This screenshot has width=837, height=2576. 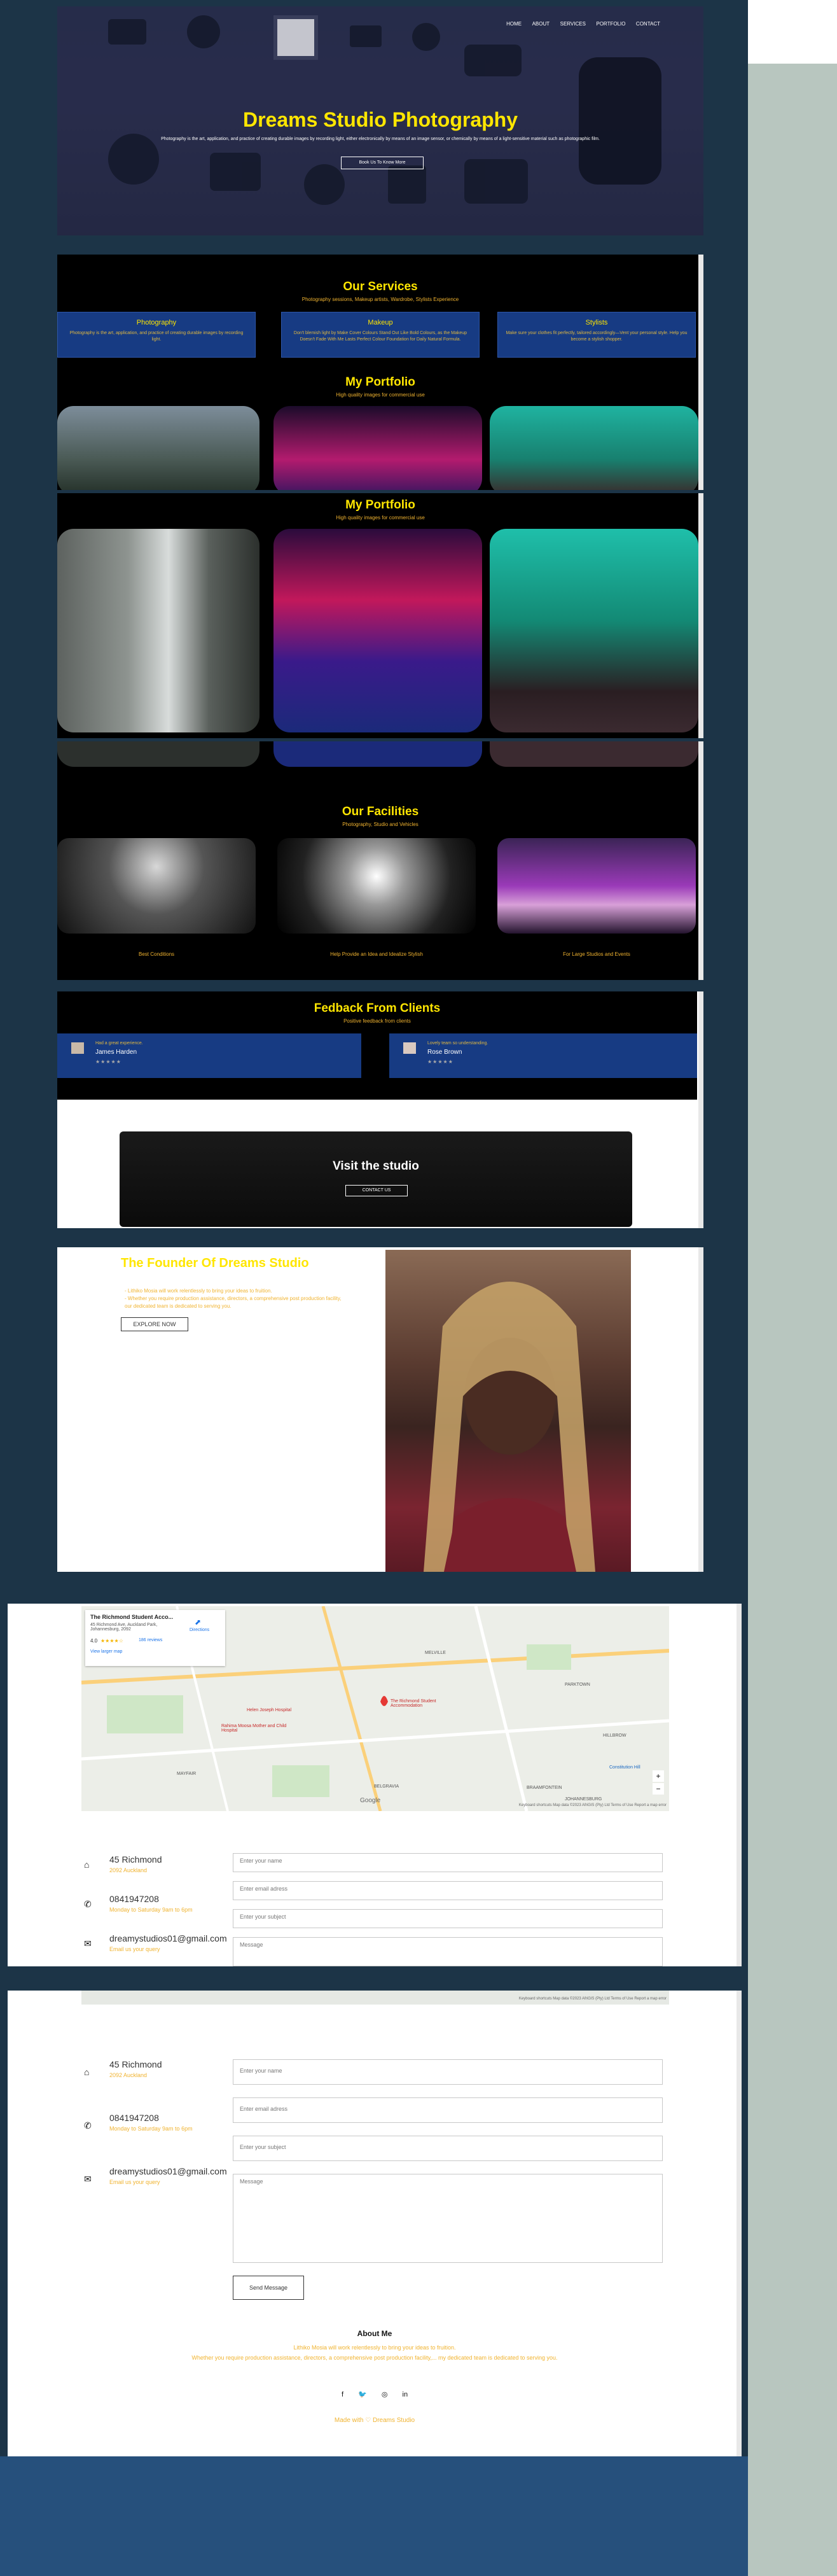 I want to click on linkedin-icon: in, so click(x=405, y=2394).